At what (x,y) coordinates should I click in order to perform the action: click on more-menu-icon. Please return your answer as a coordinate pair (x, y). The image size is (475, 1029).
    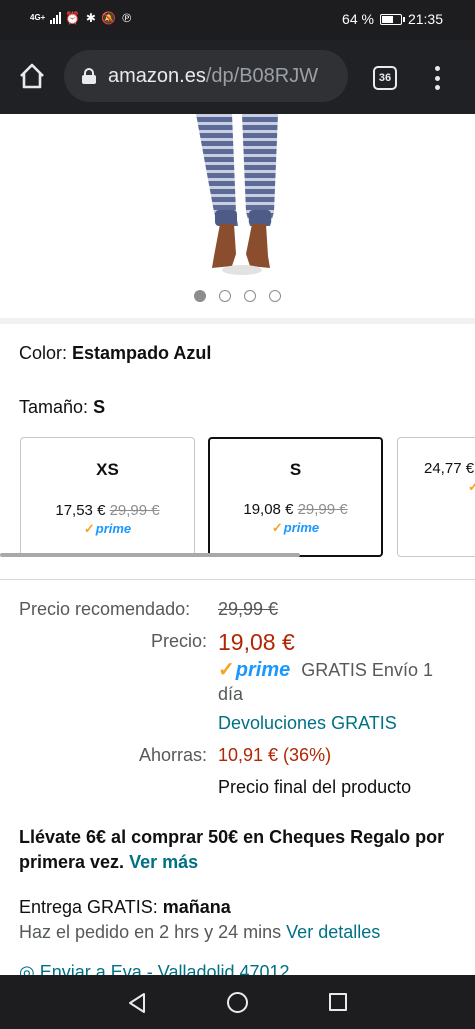
    Looking at the image, I should click on (437, 78).